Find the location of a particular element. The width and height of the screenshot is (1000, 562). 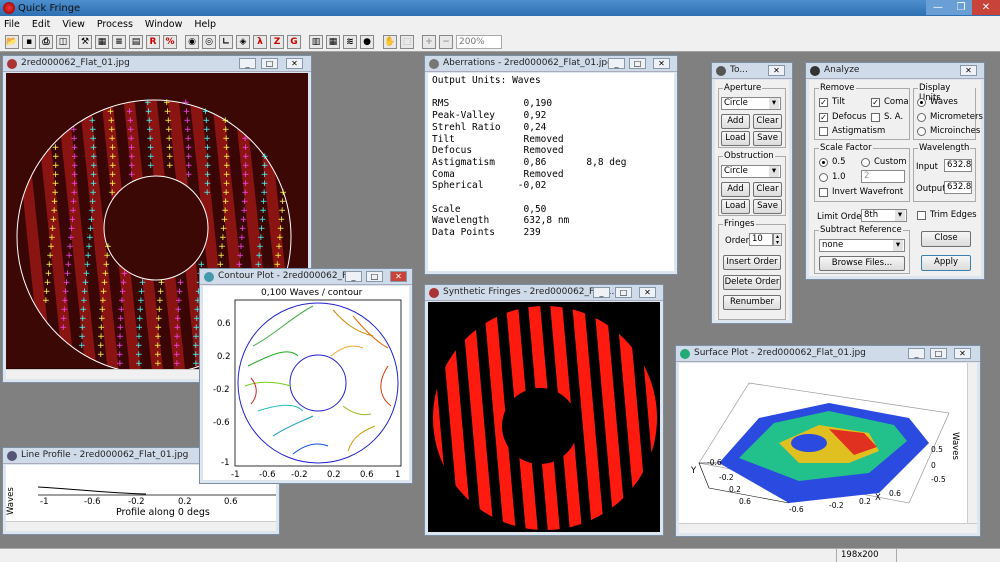

sphere-icon: ● is located at coordinates (367, 42).